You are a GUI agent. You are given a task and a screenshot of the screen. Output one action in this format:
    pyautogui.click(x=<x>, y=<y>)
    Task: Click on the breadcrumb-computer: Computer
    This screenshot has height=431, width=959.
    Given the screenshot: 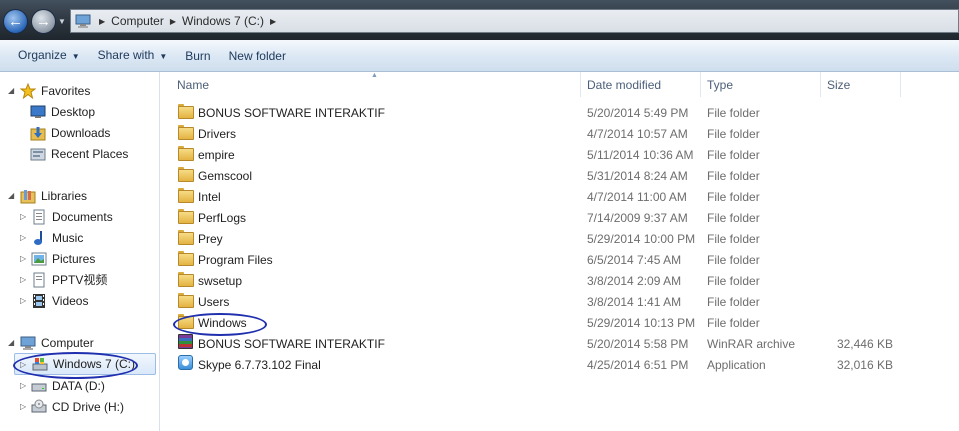 What is the action you would take?
    pyautogui.click(x=137, y=21)
    